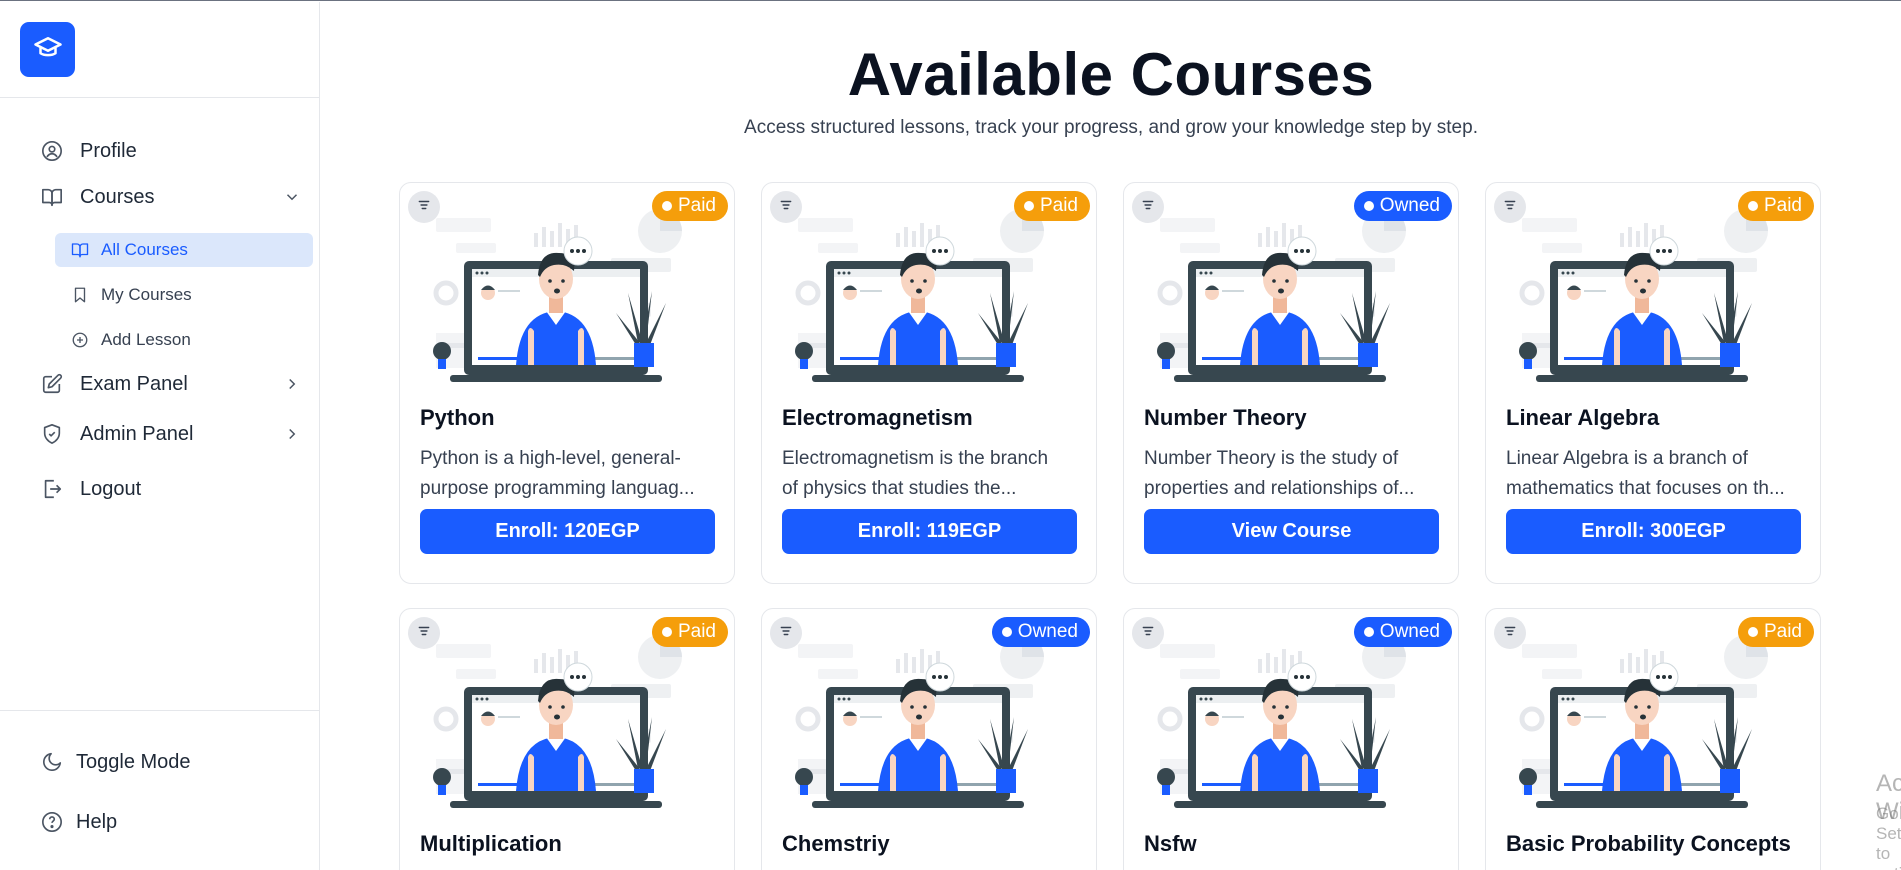  What do you see at coordinates (78, 822) in the screenshot?
I see `help-button: Help` at bounding box center [78, 822].